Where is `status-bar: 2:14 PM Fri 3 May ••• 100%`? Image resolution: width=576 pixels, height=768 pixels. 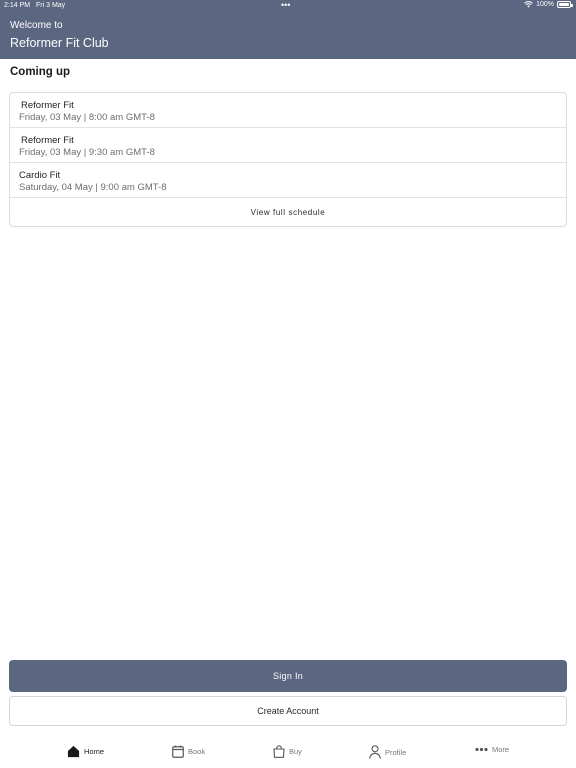
status-bar: 2:14 PM Fri 3 May ••• 100% is located at coordinates (288, 6).